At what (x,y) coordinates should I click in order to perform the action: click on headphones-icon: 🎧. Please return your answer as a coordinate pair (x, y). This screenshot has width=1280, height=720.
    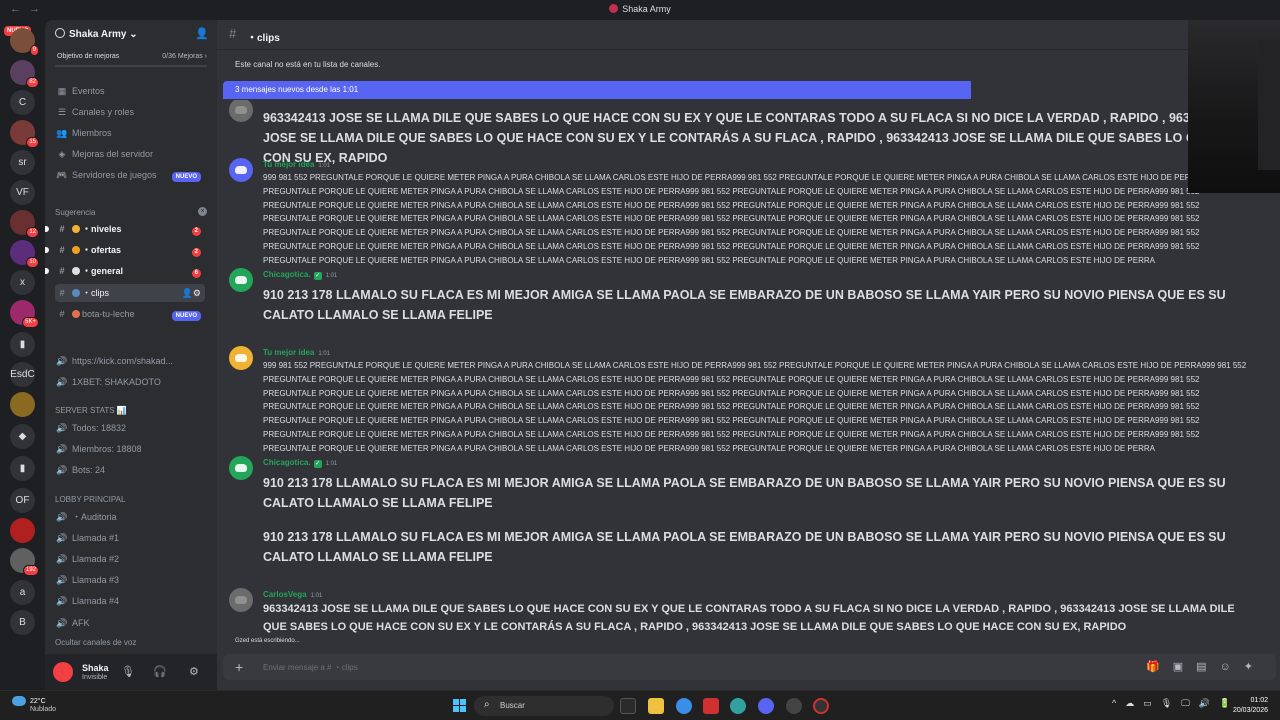
    Looking at the image, I should click on (160, 671).